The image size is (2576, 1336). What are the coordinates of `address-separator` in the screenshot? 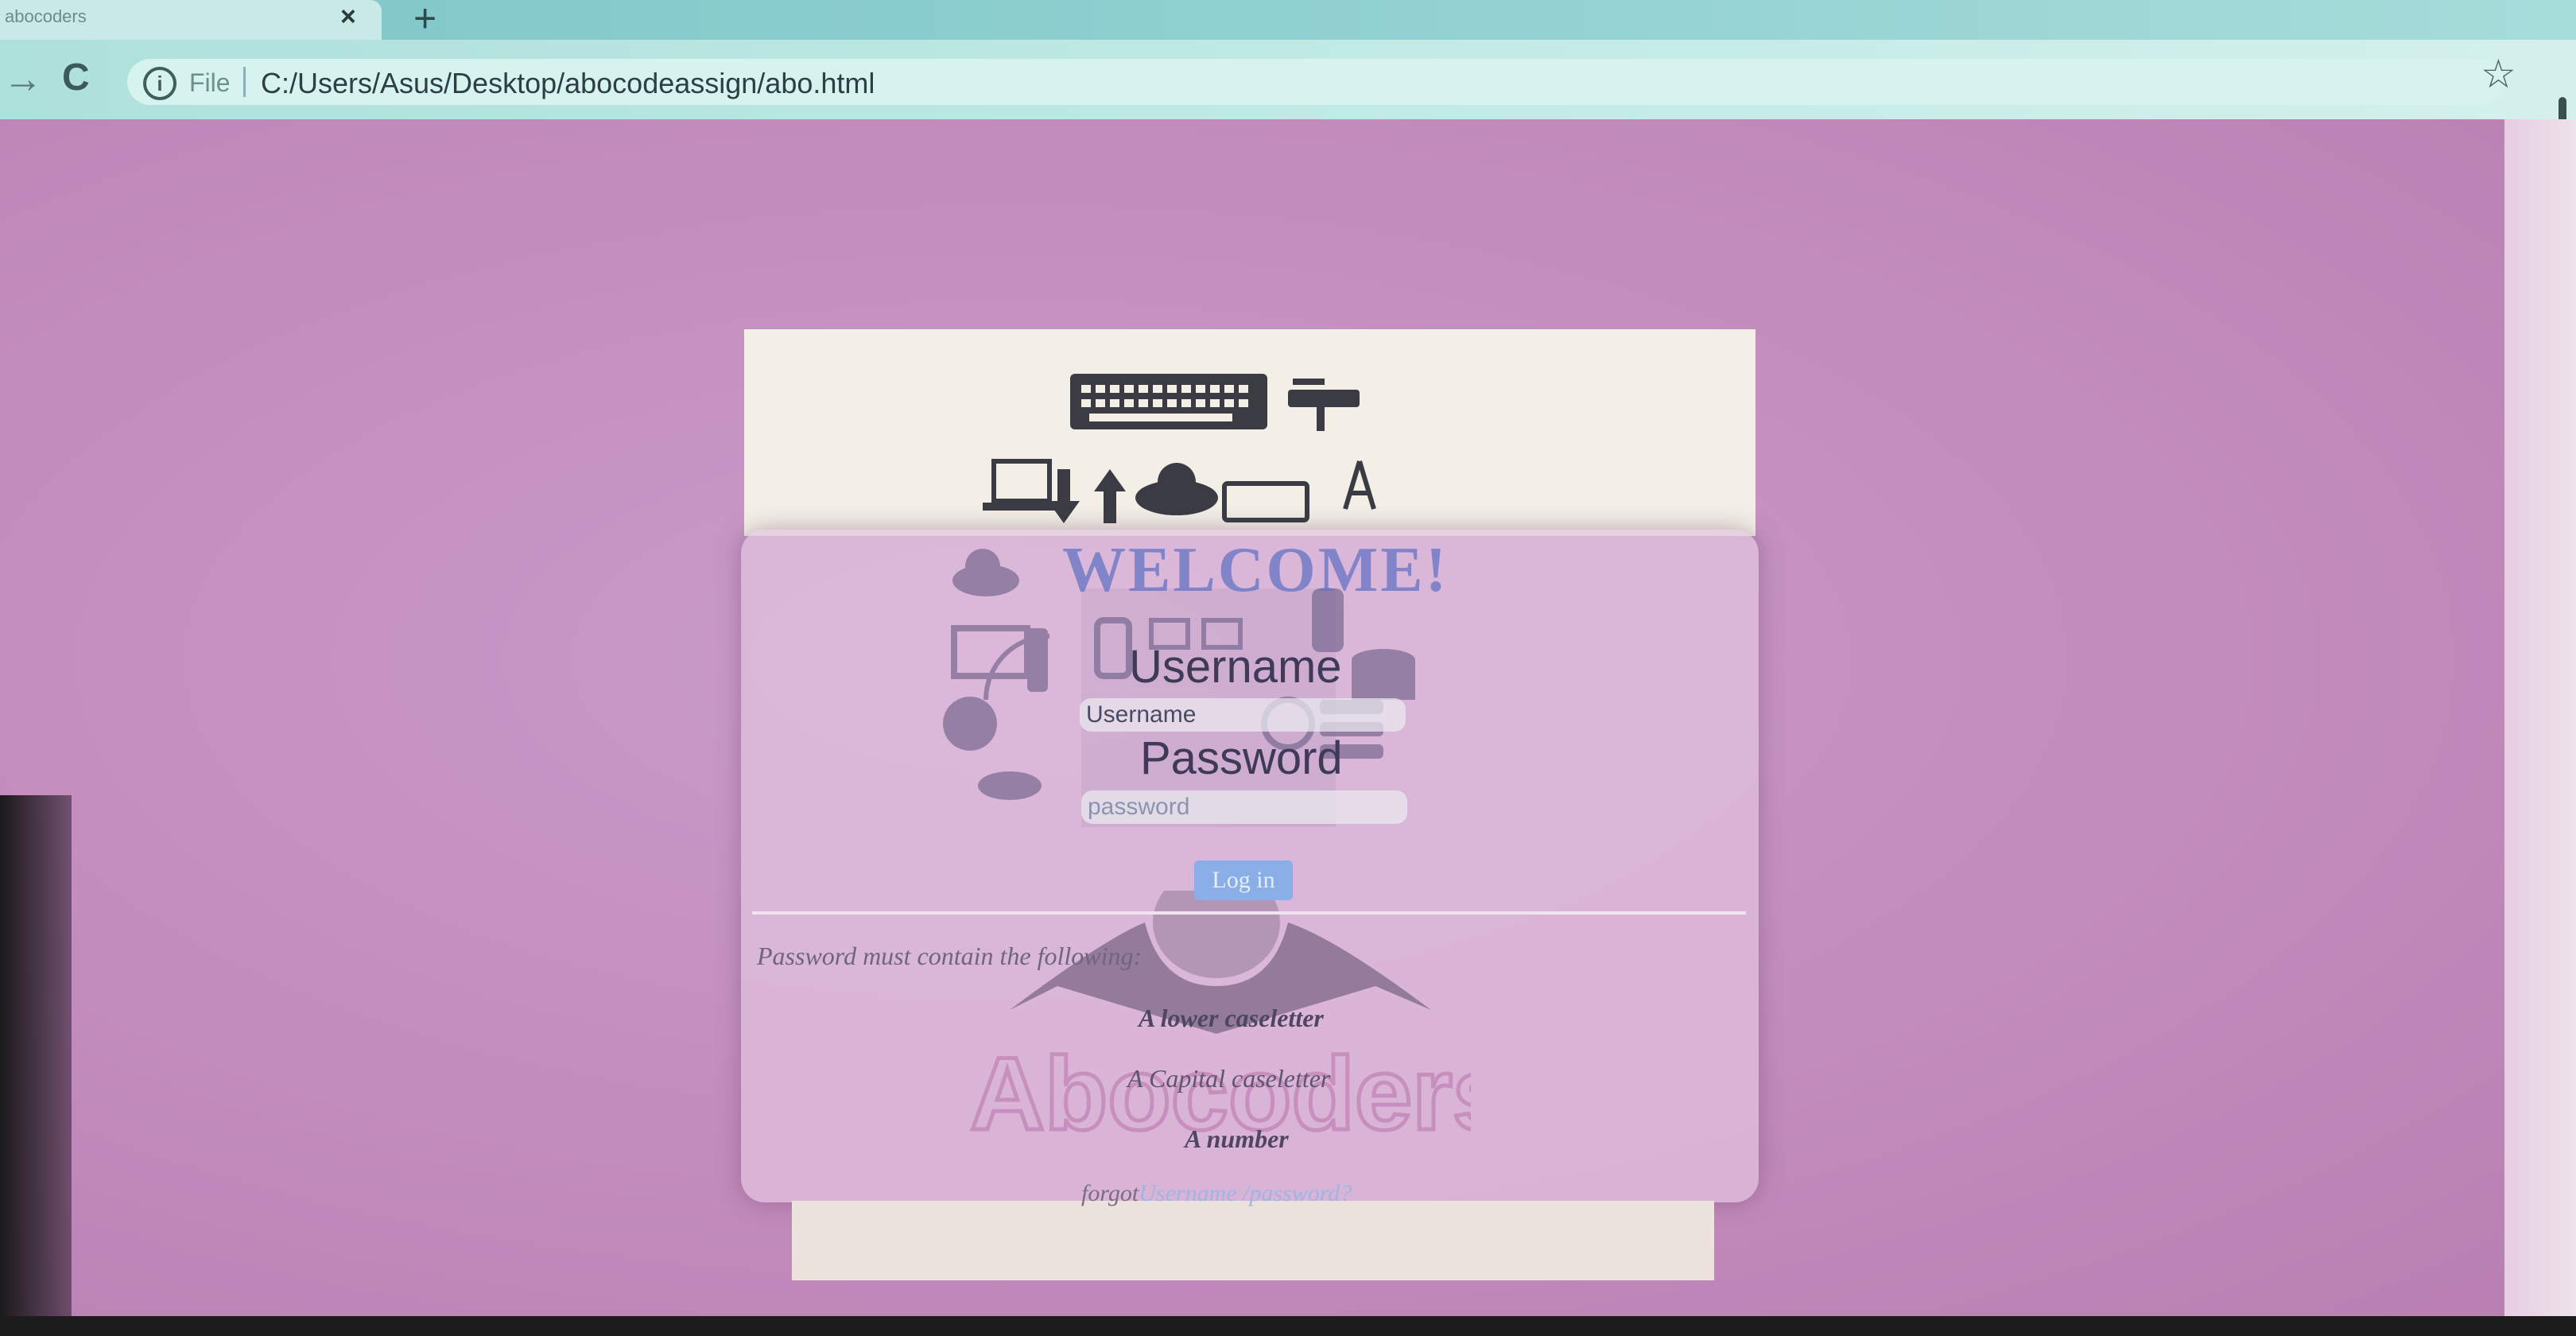 It's located at (244, 82).